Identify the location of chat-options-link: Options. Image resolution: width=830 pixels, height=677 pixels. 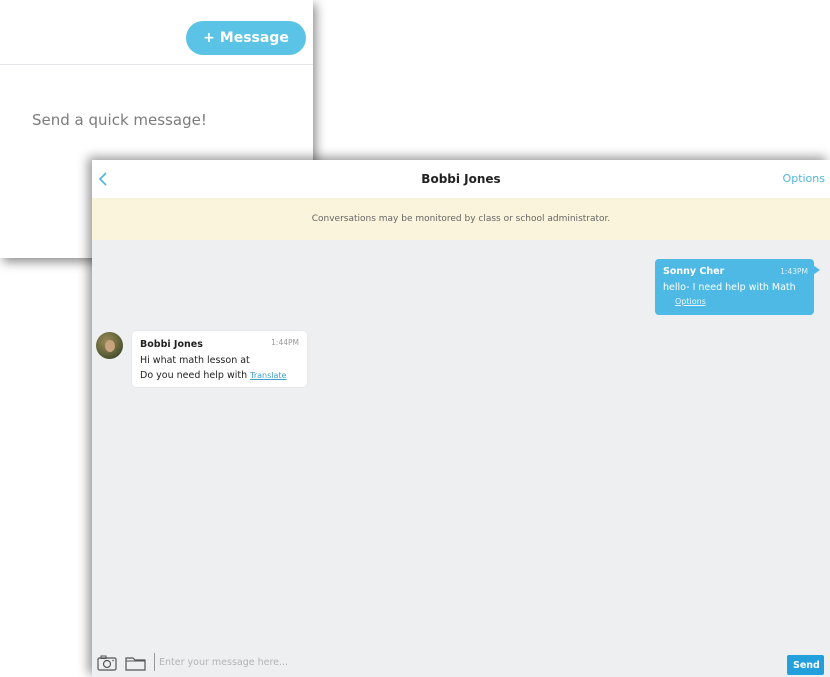
(804, 179).